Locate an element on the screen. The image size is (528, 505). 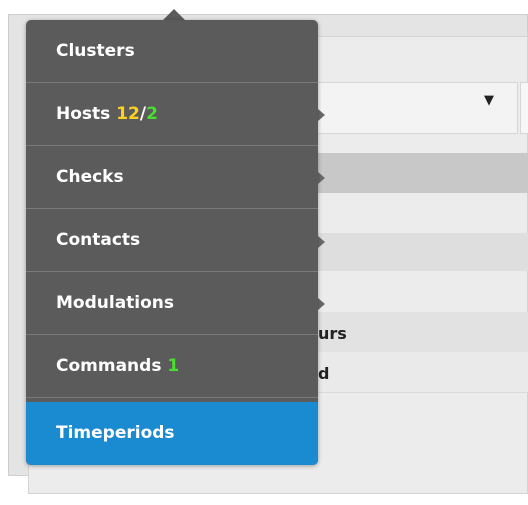
menu-item-label: Modulations is located at coordinates (115, 303).